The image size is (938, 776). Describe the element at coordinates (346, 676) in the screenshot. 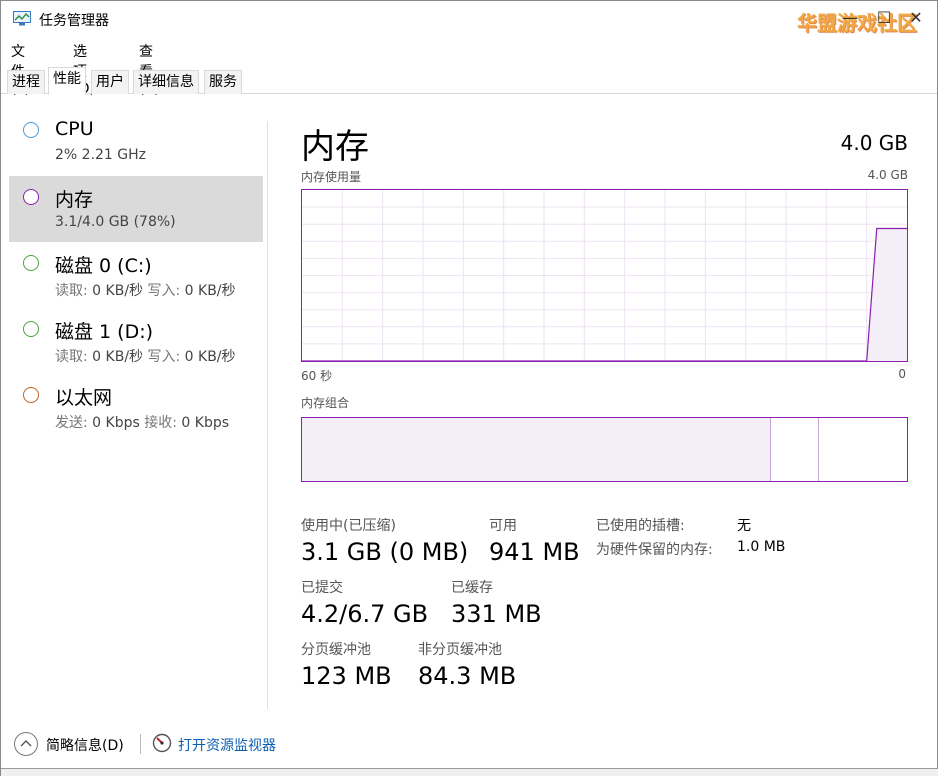

I see `stat-value: 123 MB` at that location.